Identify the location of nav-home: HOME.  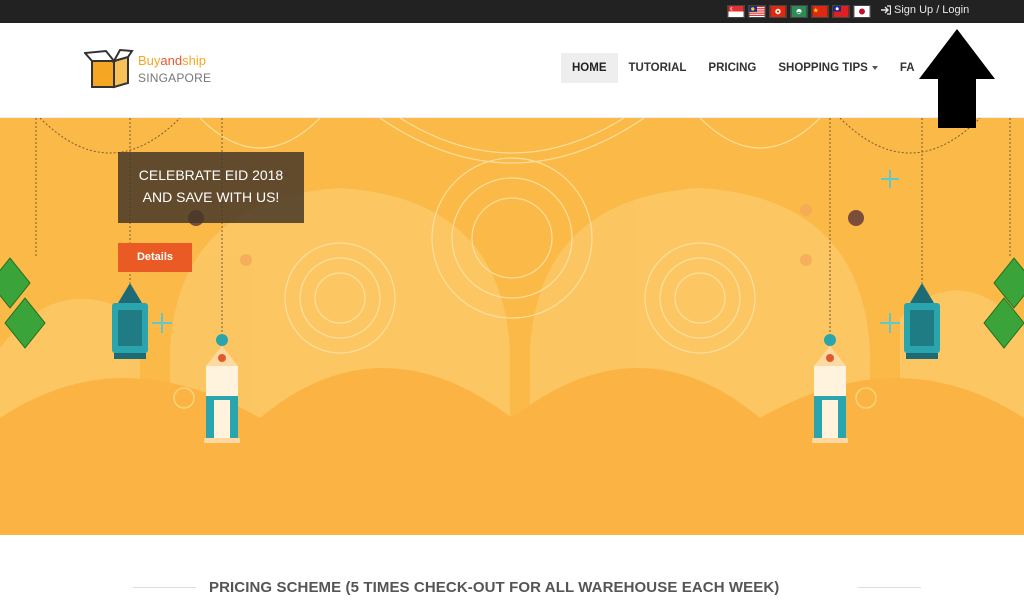
(589, 68).